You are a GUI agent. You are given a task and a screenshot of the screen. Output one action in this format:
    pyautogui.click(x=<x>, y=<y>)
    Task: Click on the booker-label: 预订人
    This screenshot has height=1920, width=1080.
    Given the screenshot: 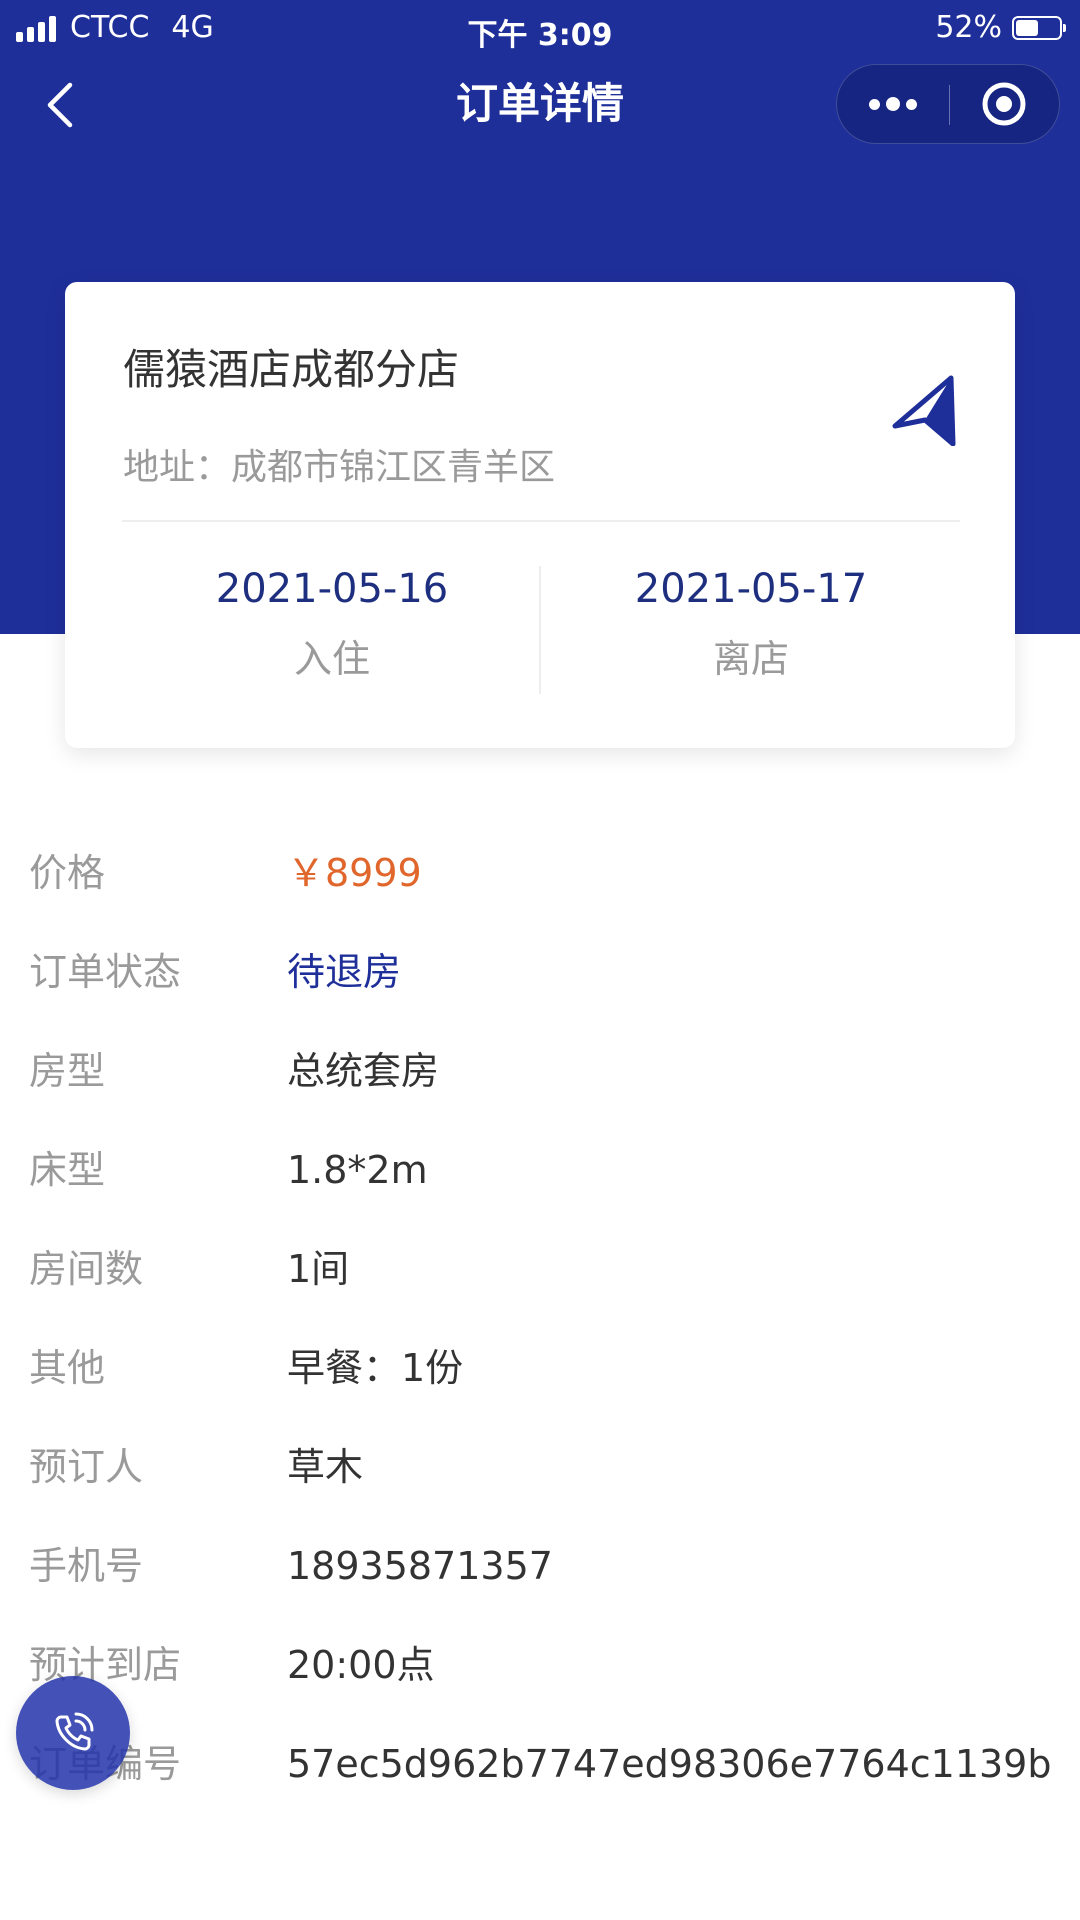 What is the action you would take?
    pyautogui.click(x=86, y=1467)
    